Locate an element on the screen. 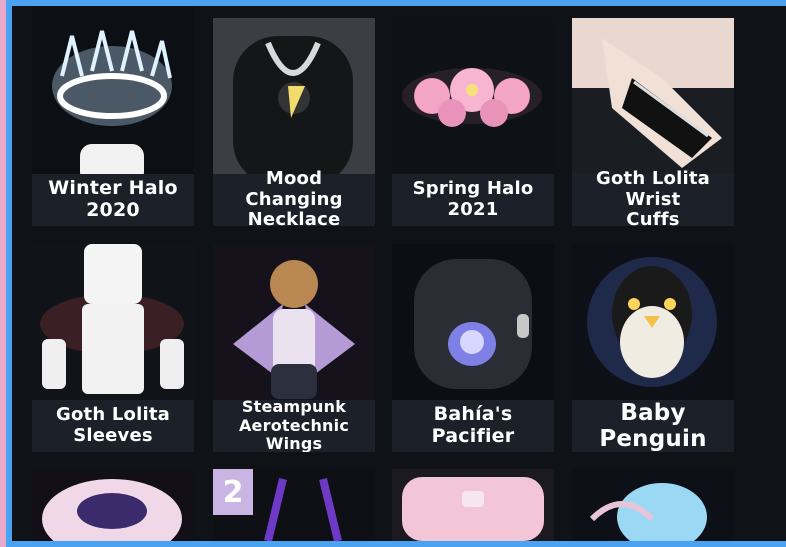  item-card-bahias-pacifier: Bahía's Pacifier is located at coordinates (473, 348).